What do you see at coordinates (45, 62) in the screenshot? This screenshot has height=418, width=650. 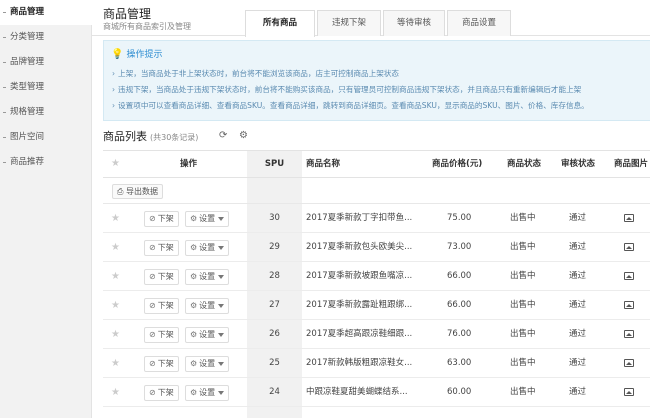 I see `sidebar-item-brand: 品牌管理` at bounding box center [45, 62].